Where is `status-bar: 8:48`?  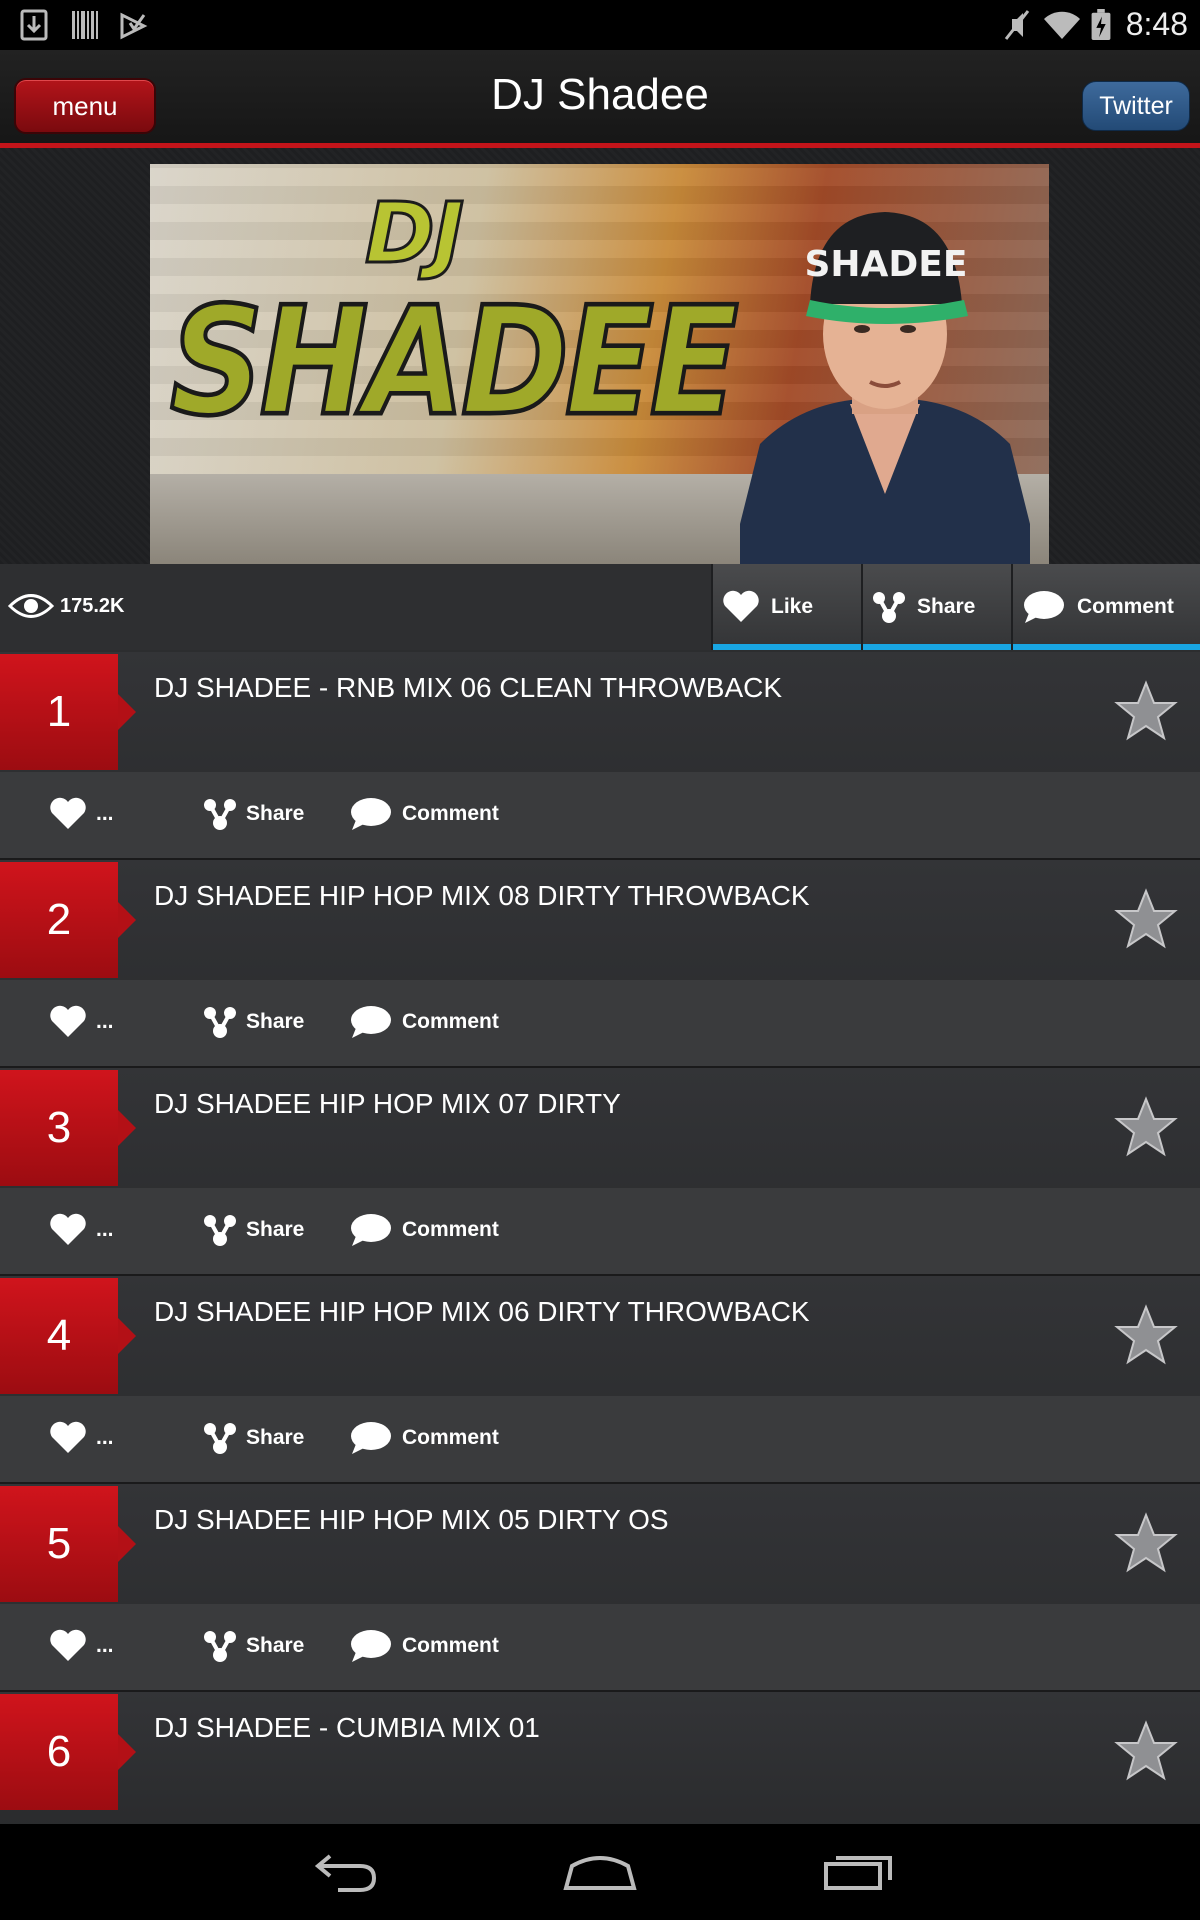
status-bar: 8:48 is located at coordinates (600, 25).